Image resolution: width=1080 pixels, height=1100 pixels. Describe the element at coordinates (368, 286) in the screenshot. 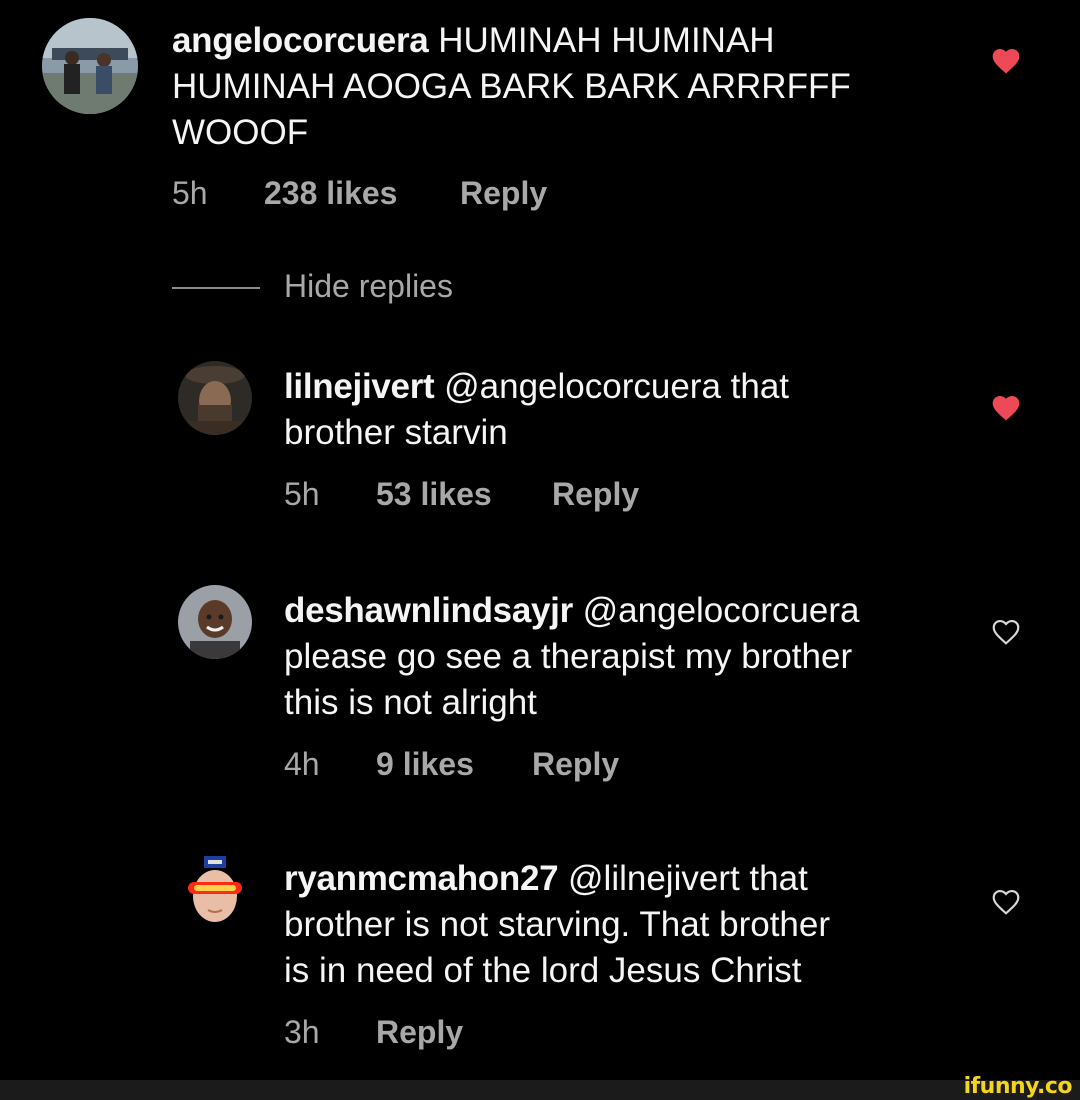

I see `hide-replies-button: Hide replies` at that location.